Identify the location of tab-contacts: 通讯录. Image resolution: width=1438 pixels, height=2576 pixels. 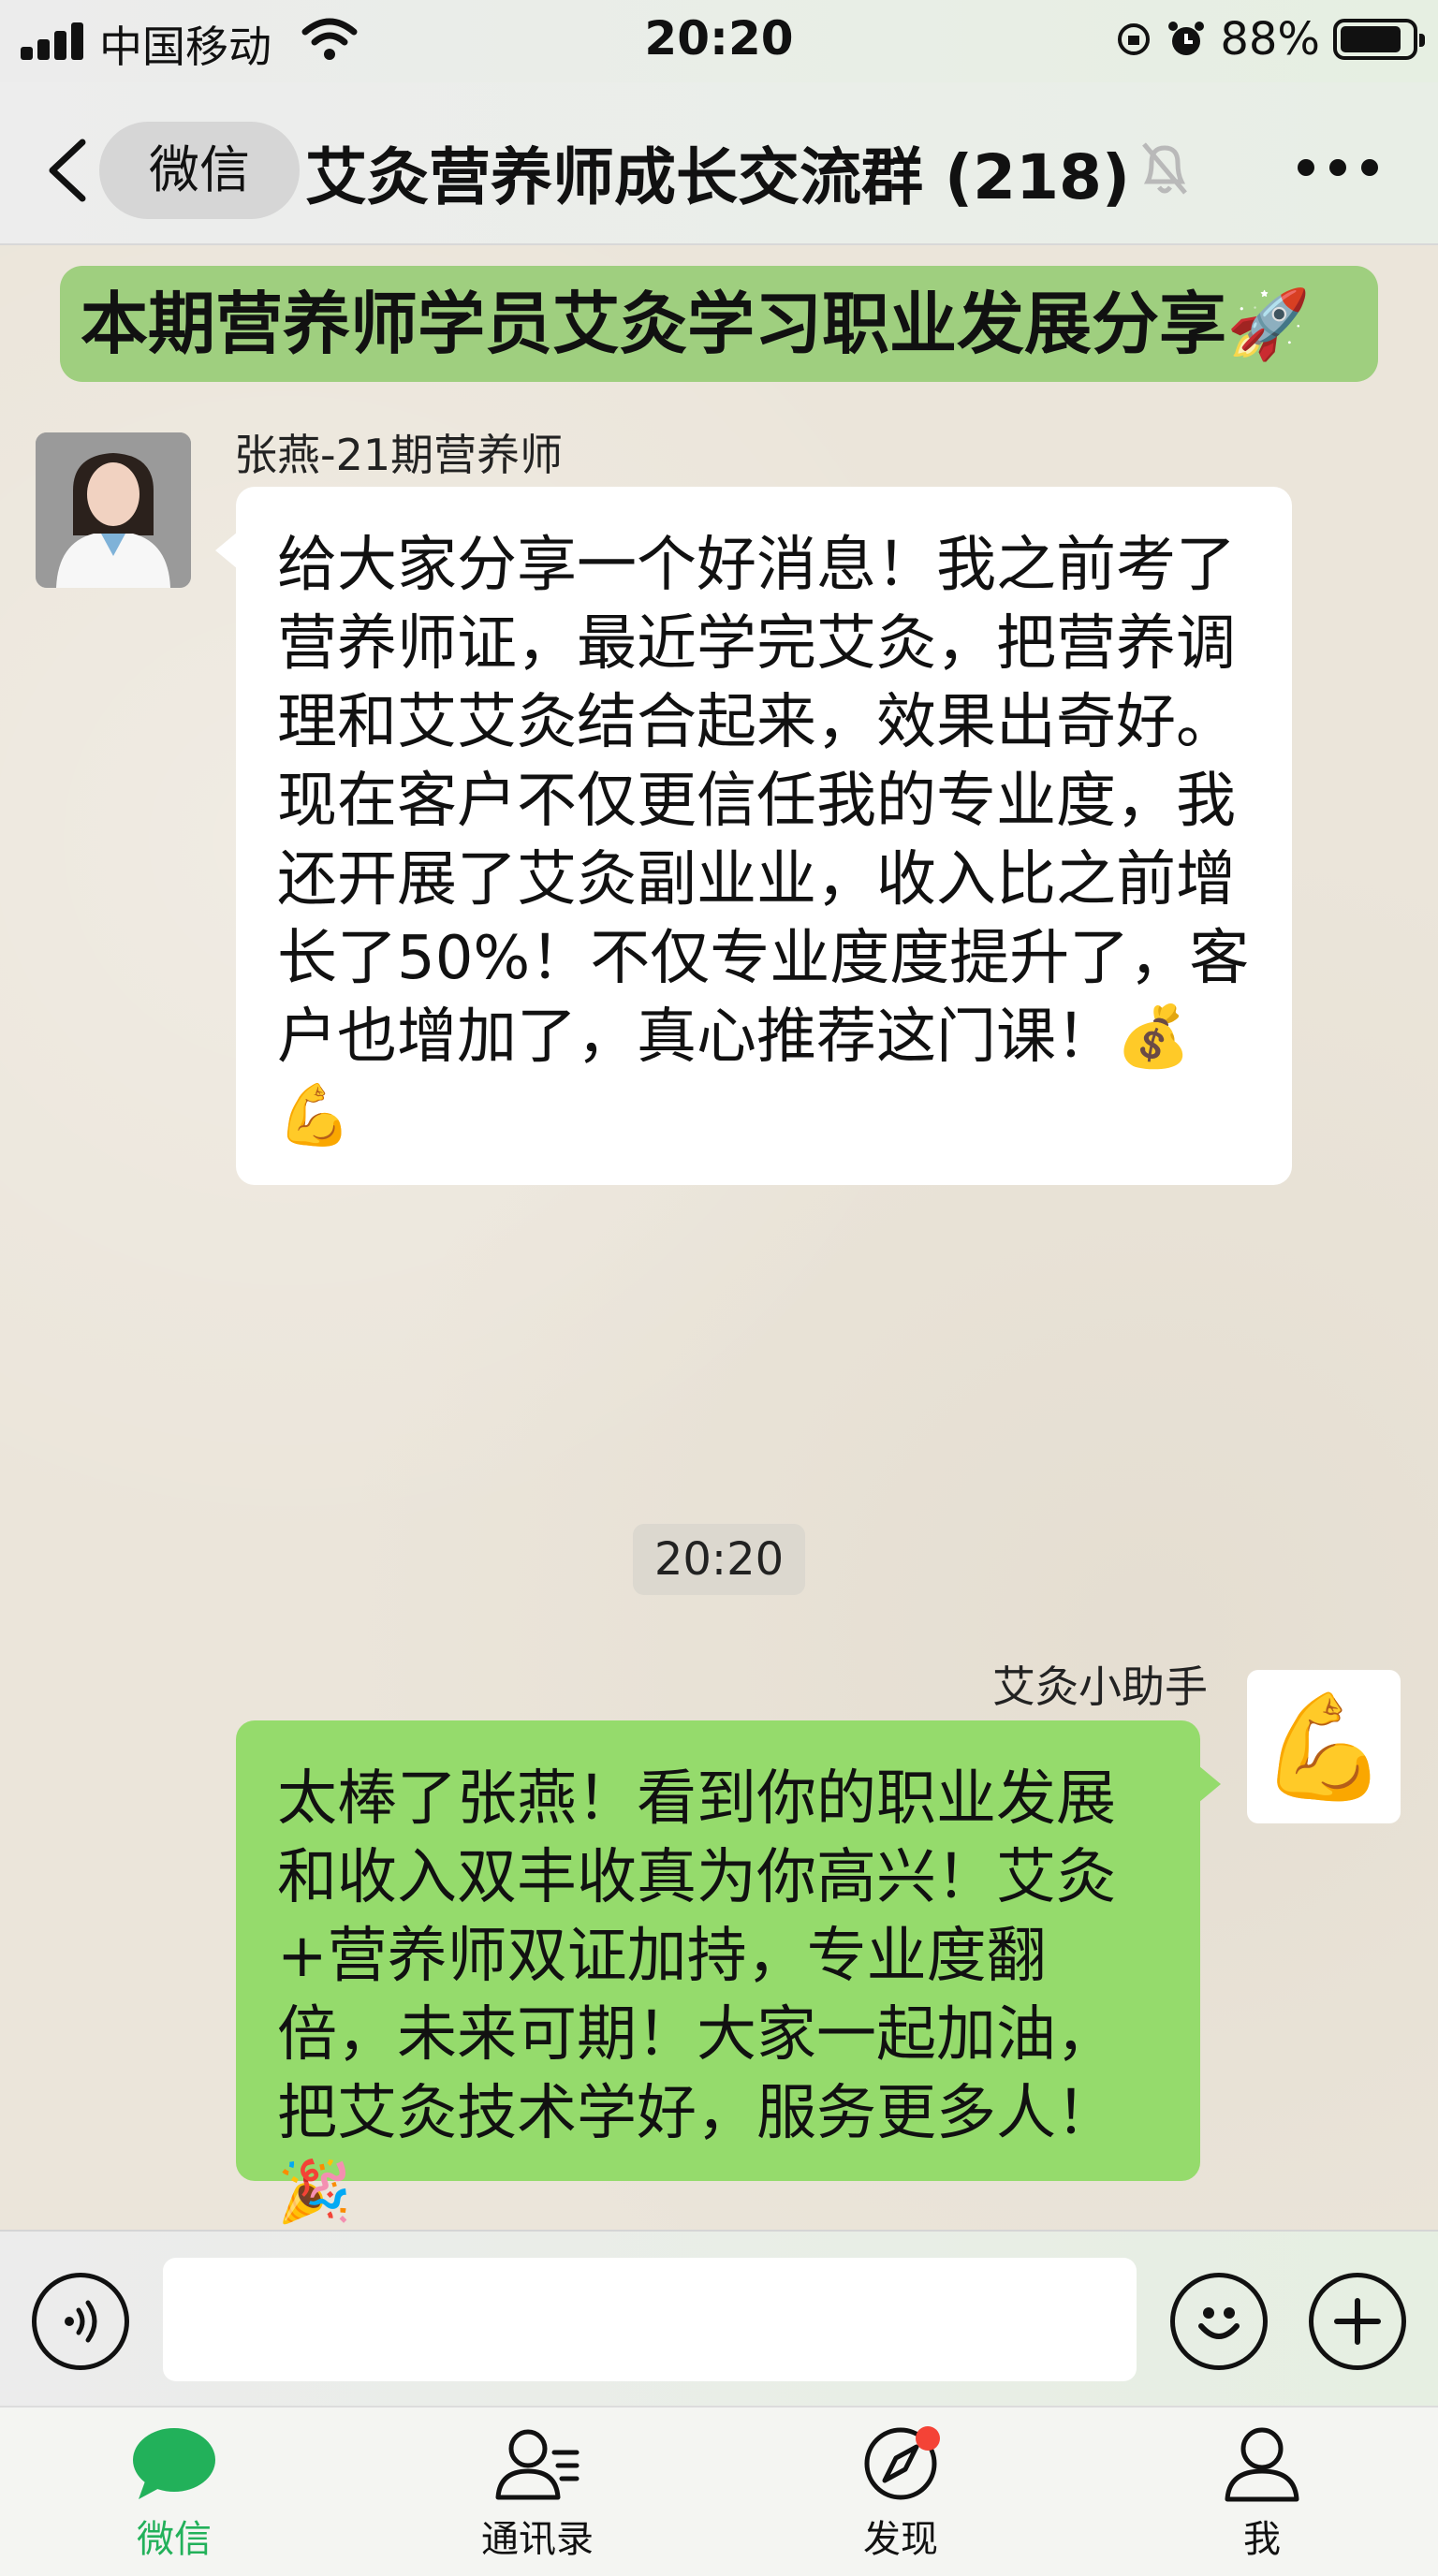
(537, 2499).